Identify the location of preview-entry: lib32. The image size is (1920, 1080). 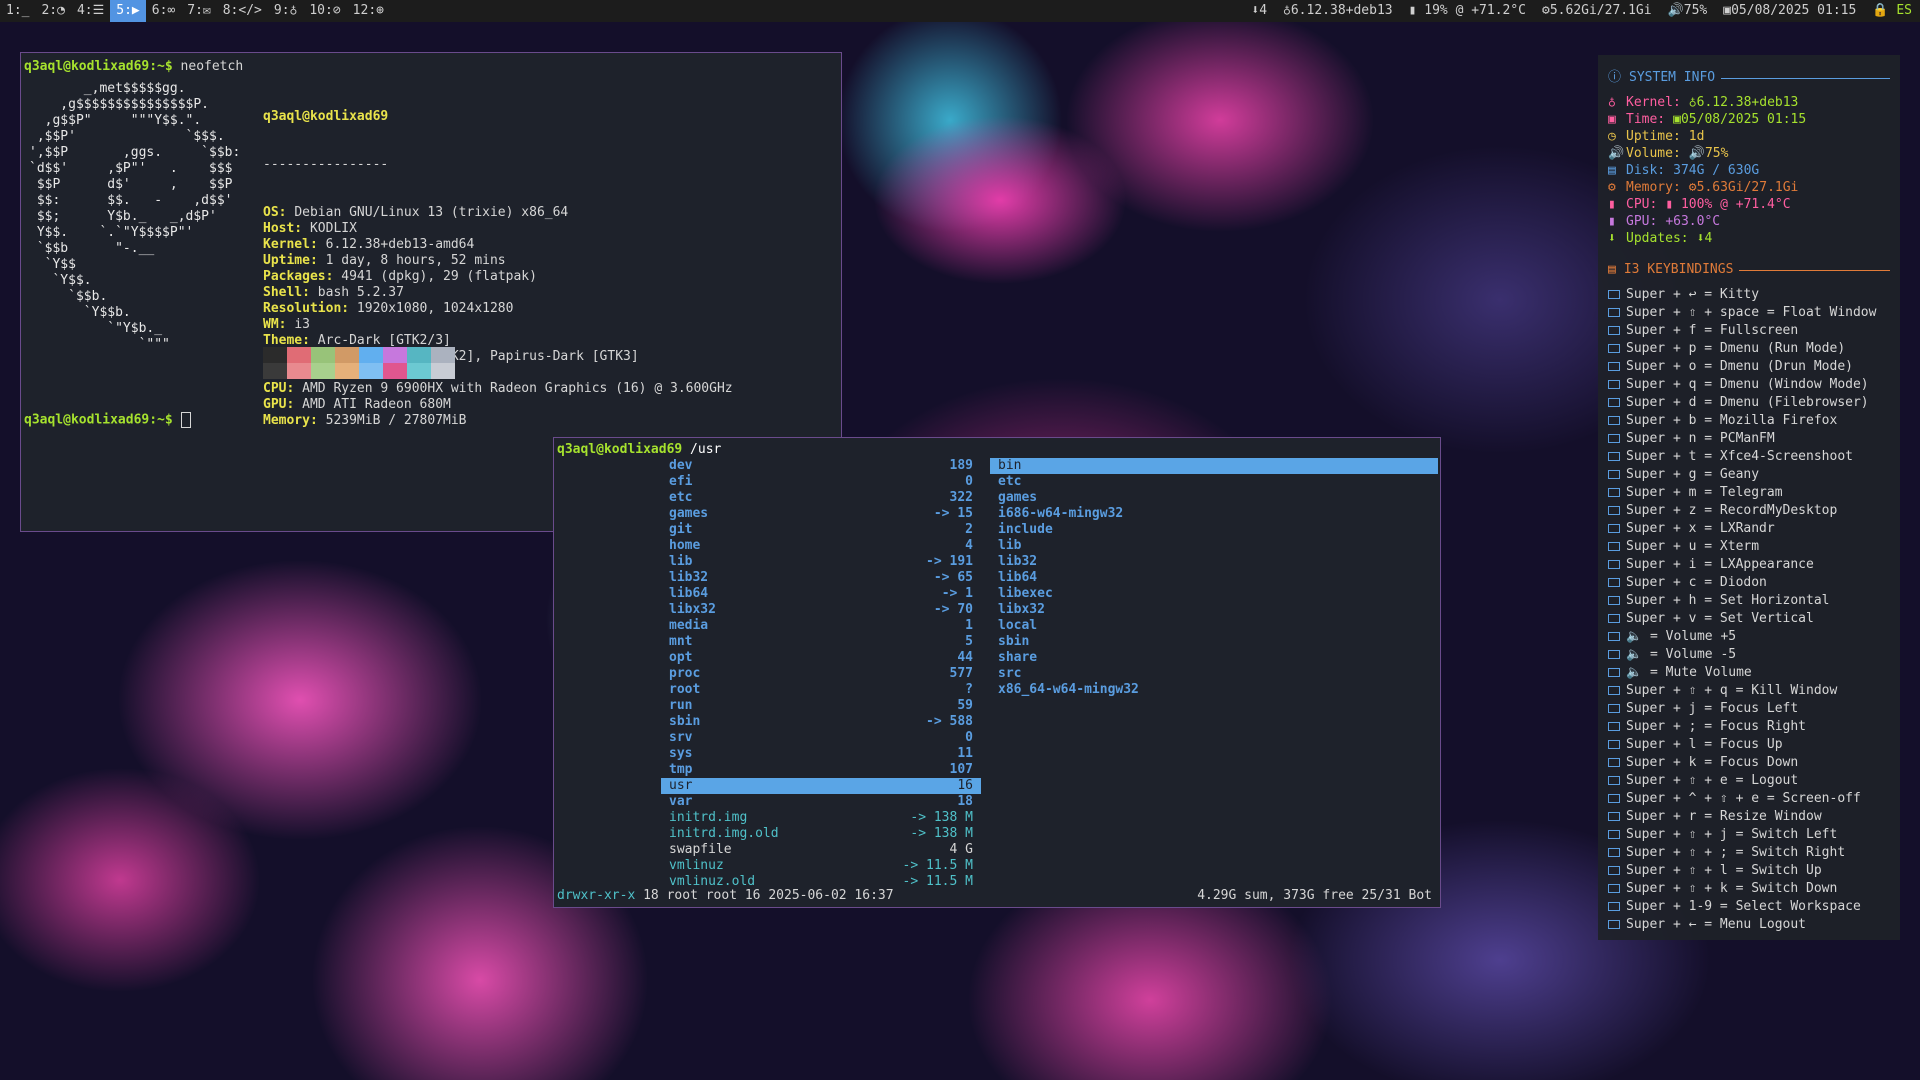
(1214, 562).